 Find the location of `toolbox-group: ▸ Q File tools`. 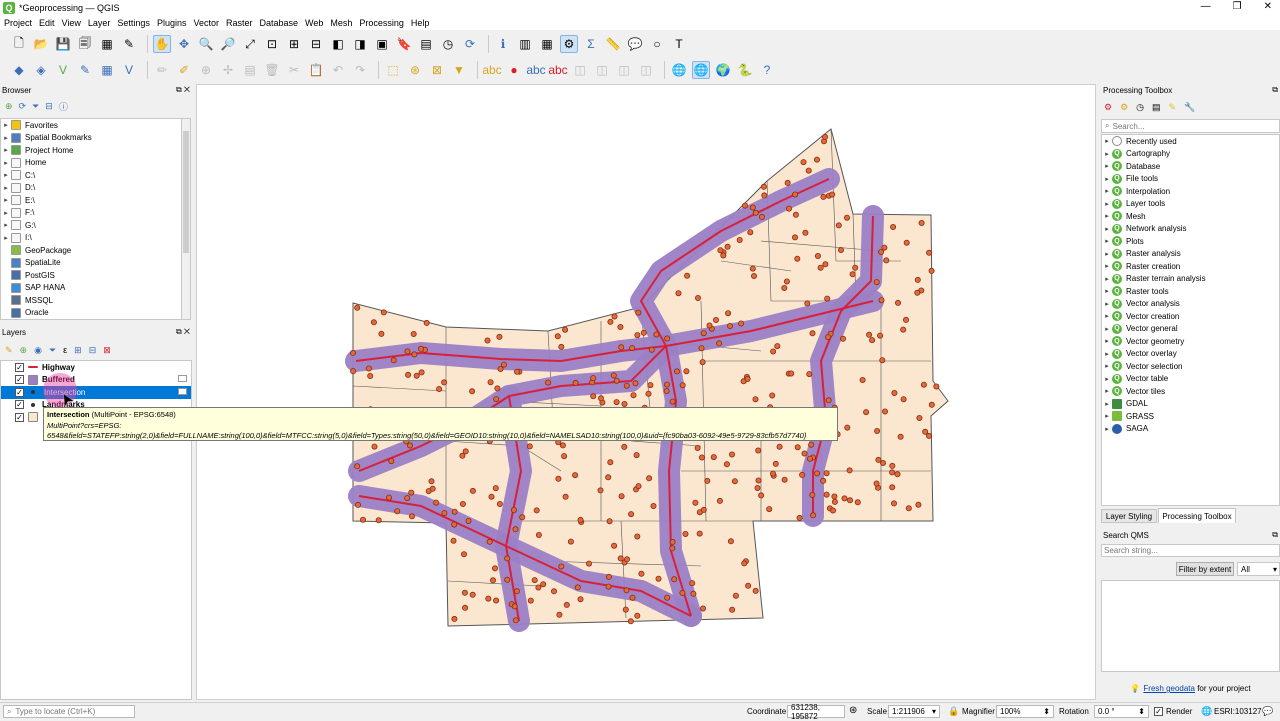

toolbox-group: ▸ Q File tools is located at coordinates (1190, 179).